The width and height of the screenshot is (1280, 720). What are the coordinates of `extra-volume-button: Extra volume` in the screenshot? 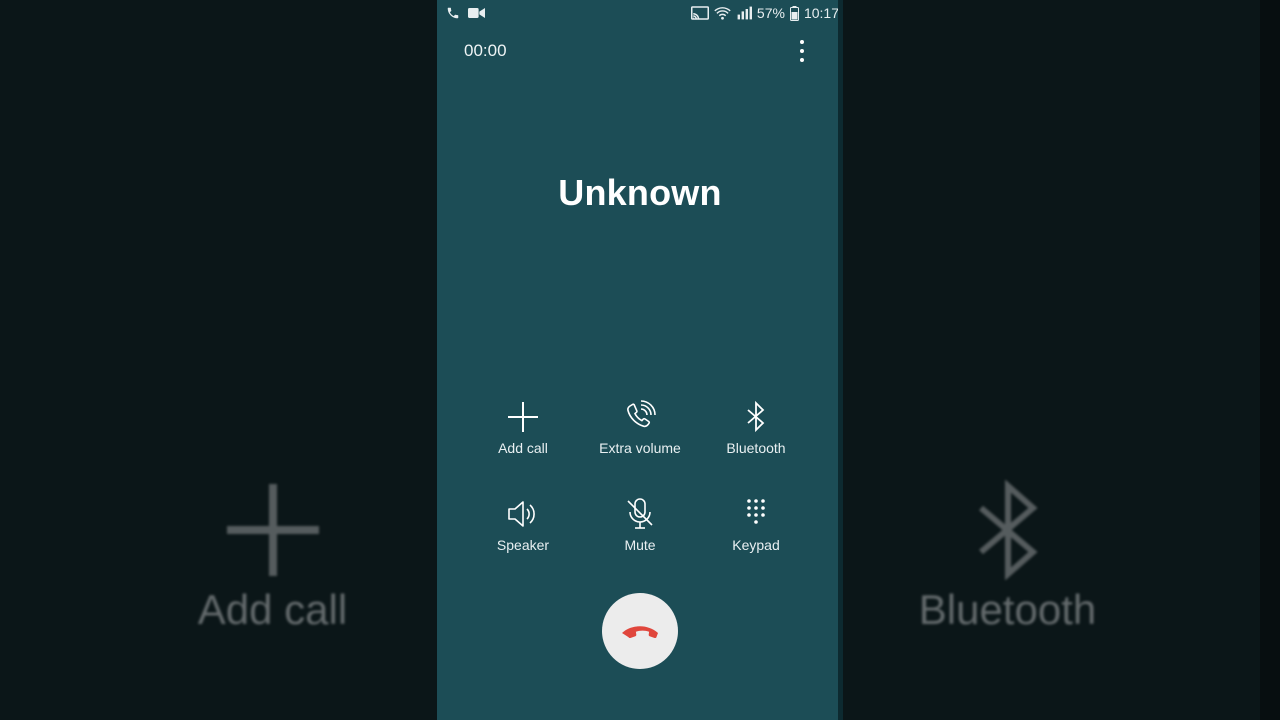 It's located at (640, 428).